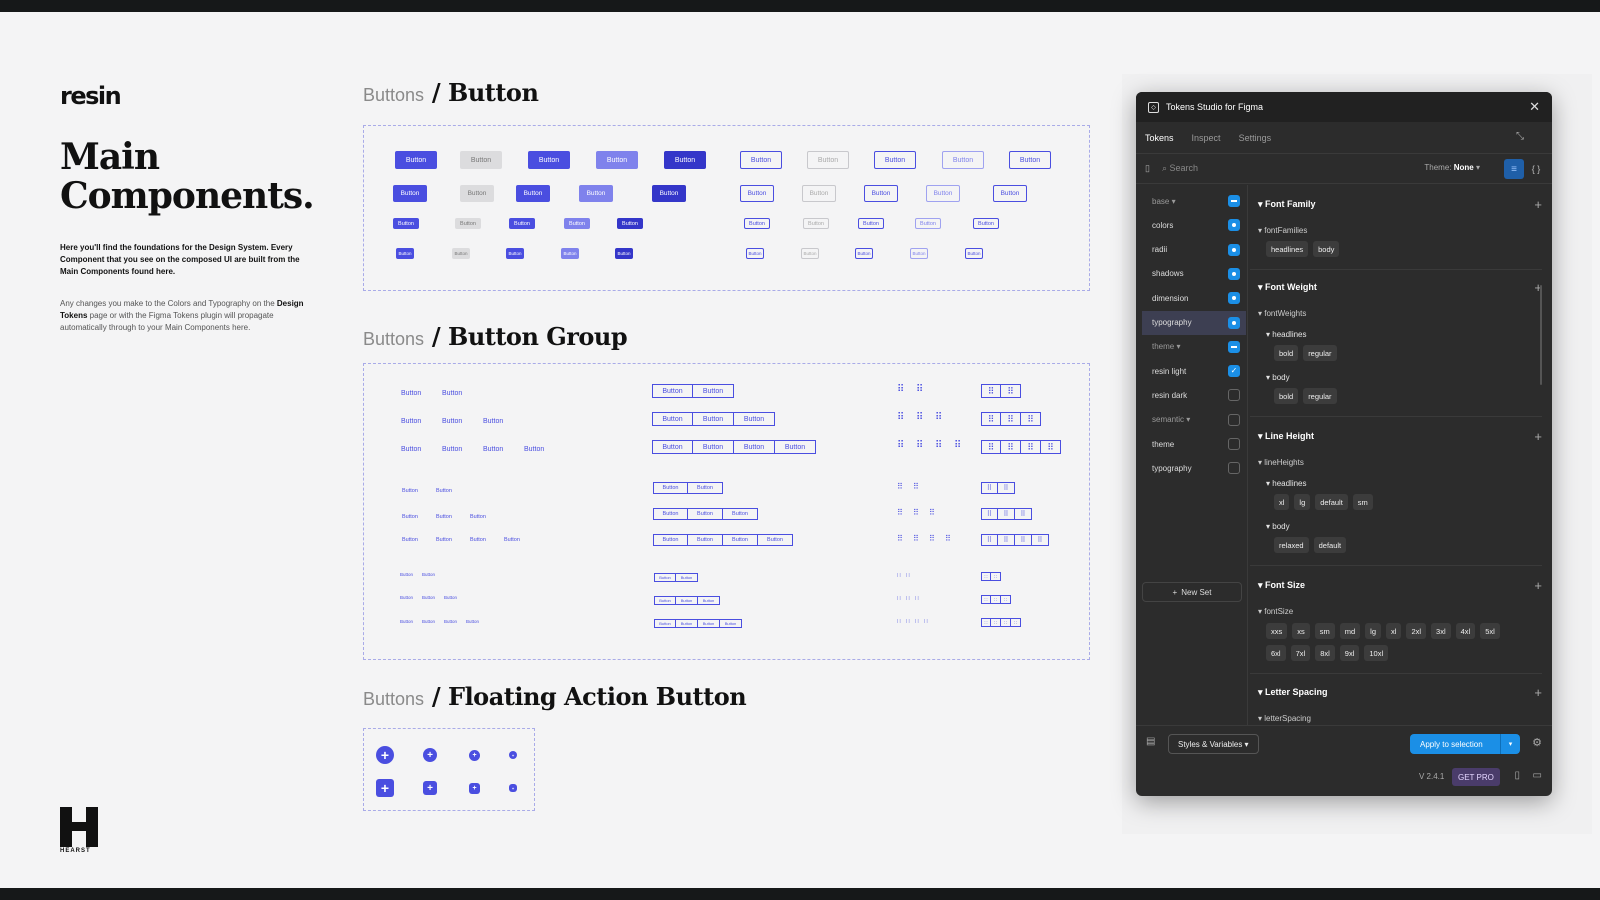  What do you see at coordinates (1206, 138) in the screenshot?
I see `tab-inspect: Inspect` at bounding box center [1206, 138].